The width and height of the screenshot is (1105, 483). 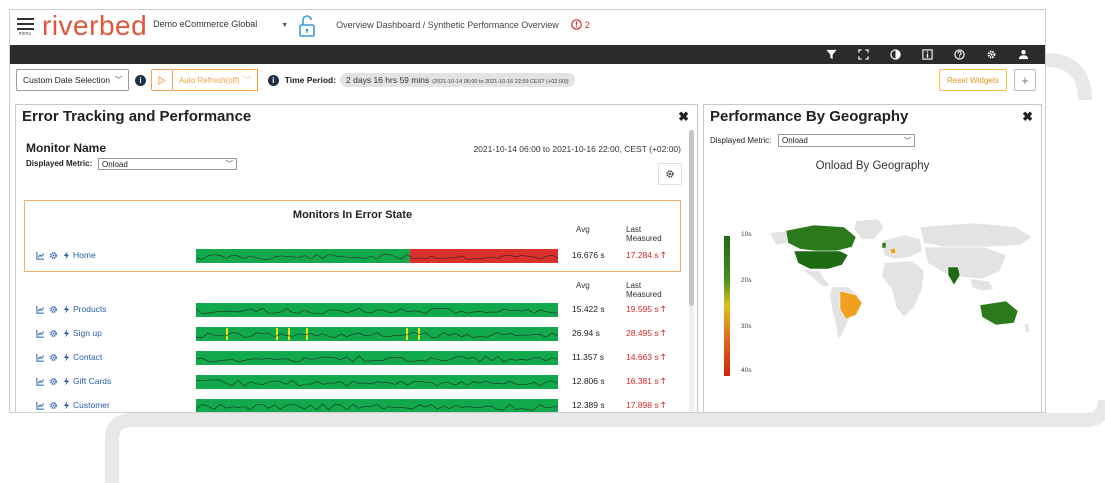 I want to click on map-region-australia, so click(x=999, y=313).